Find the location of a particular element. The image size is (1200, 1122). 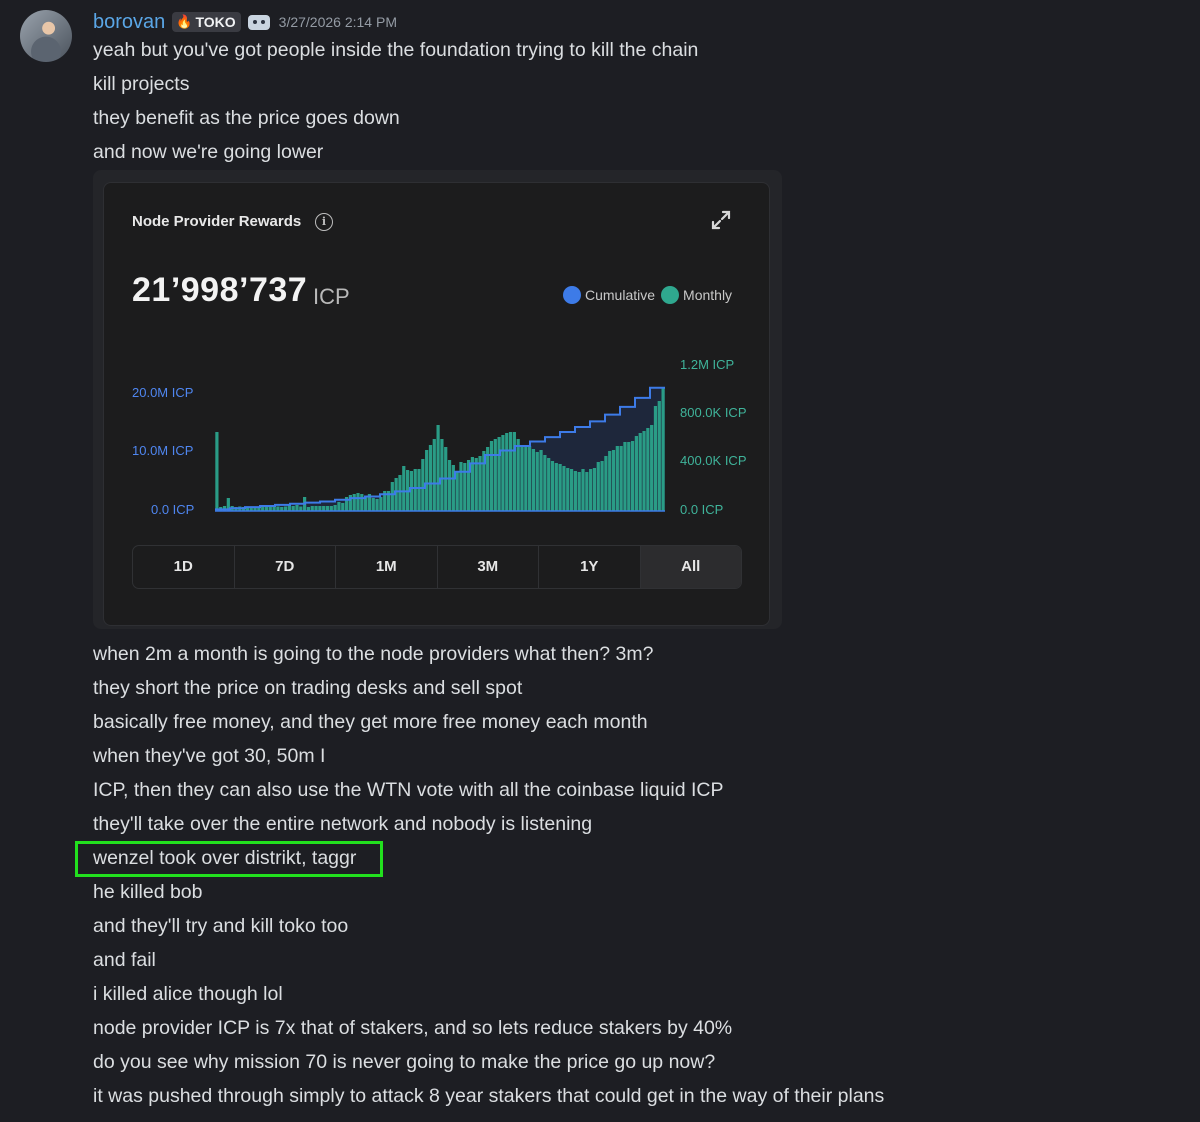

avatar is located at coordinates (46, 36).